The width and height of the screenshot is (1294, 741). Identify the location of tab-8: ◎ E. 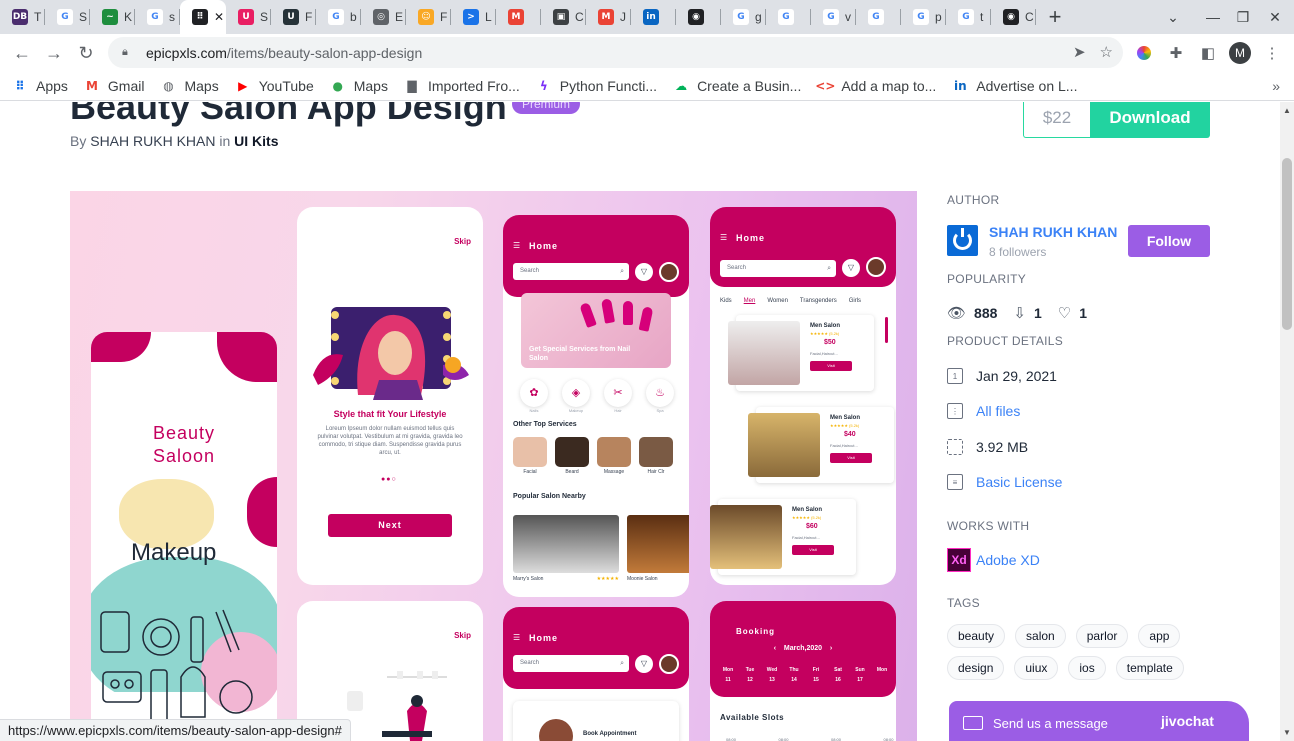
(383, 17).